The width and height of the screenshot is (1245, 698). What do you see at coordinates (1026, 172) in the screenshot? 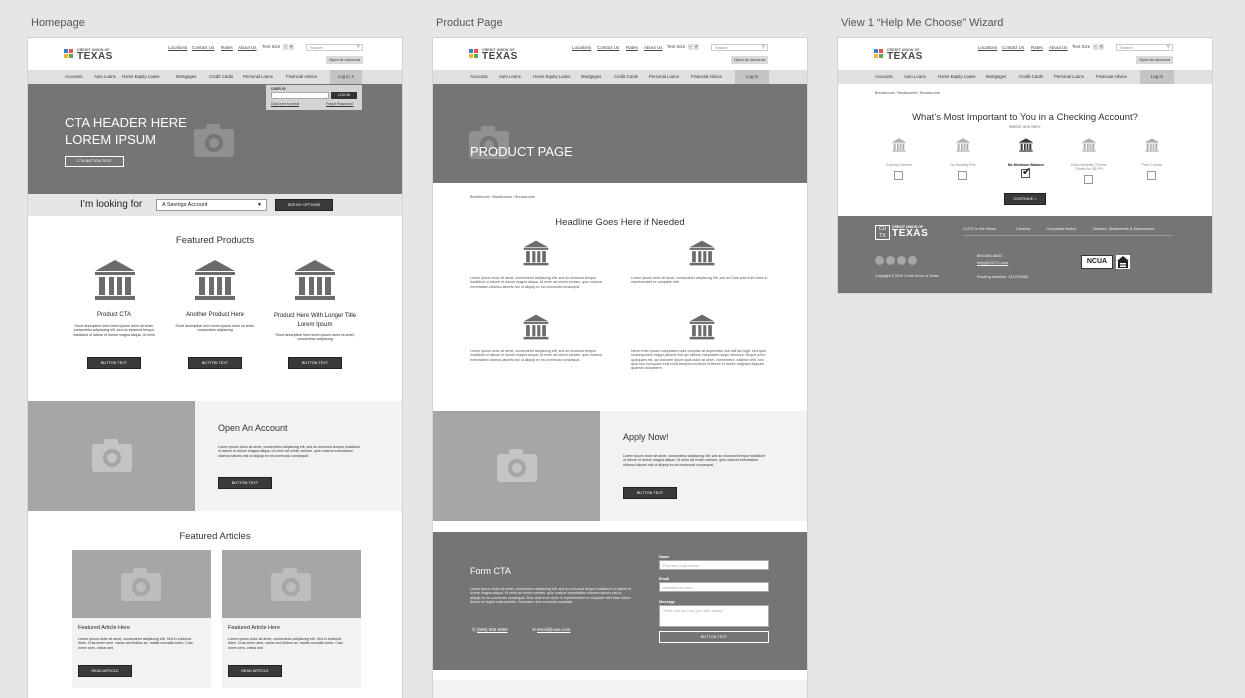
I see `option-checkbox-checked: ✔` at bounding box center [1026, 172].